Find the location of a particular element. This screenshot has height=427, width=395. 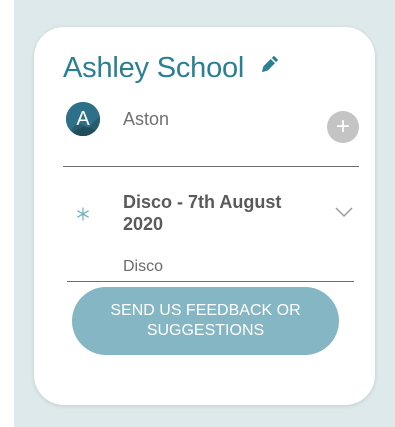

title-row: Ashley School is located at coordinates (171, 68).